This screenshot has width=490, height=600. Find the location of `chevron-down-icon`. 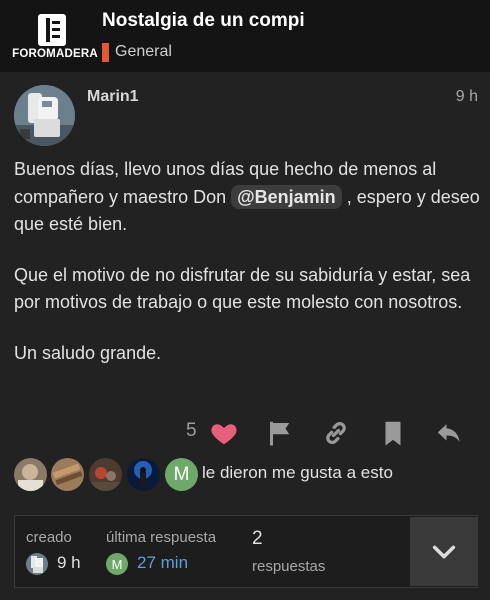

chevron-down-icon is located at coordinates (443, 551).